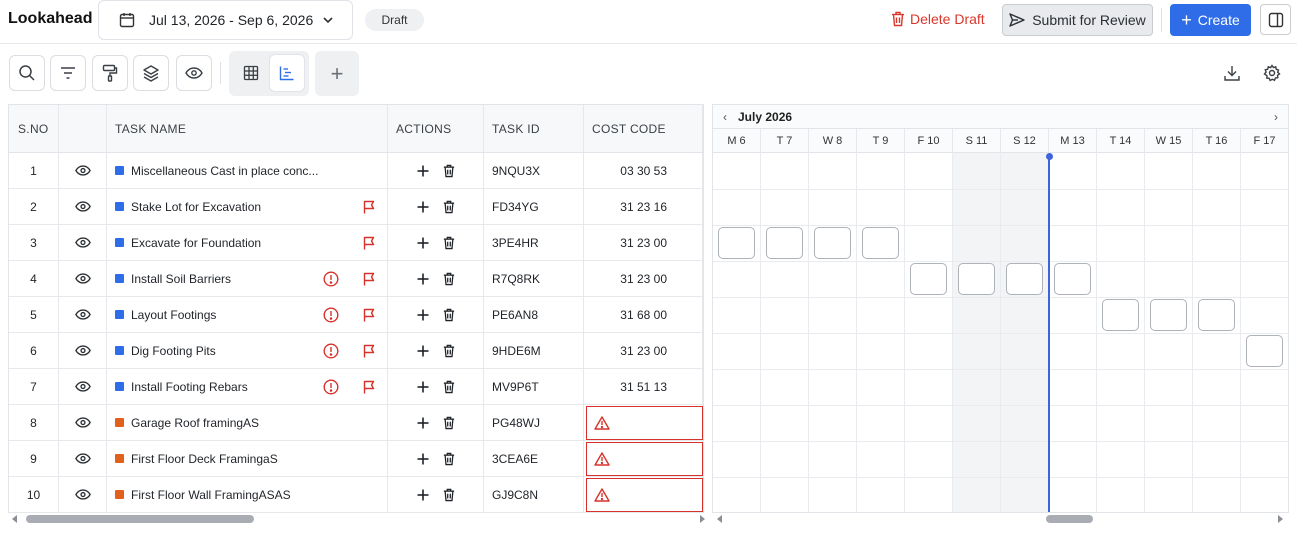 The image size is (1297, 537). What do you see at coordinates (225, 20) in the screenshot?
I see `date-range-picker: Jul 13, 2026 - Sep 6, 2026` at bounding box center [225, 20].